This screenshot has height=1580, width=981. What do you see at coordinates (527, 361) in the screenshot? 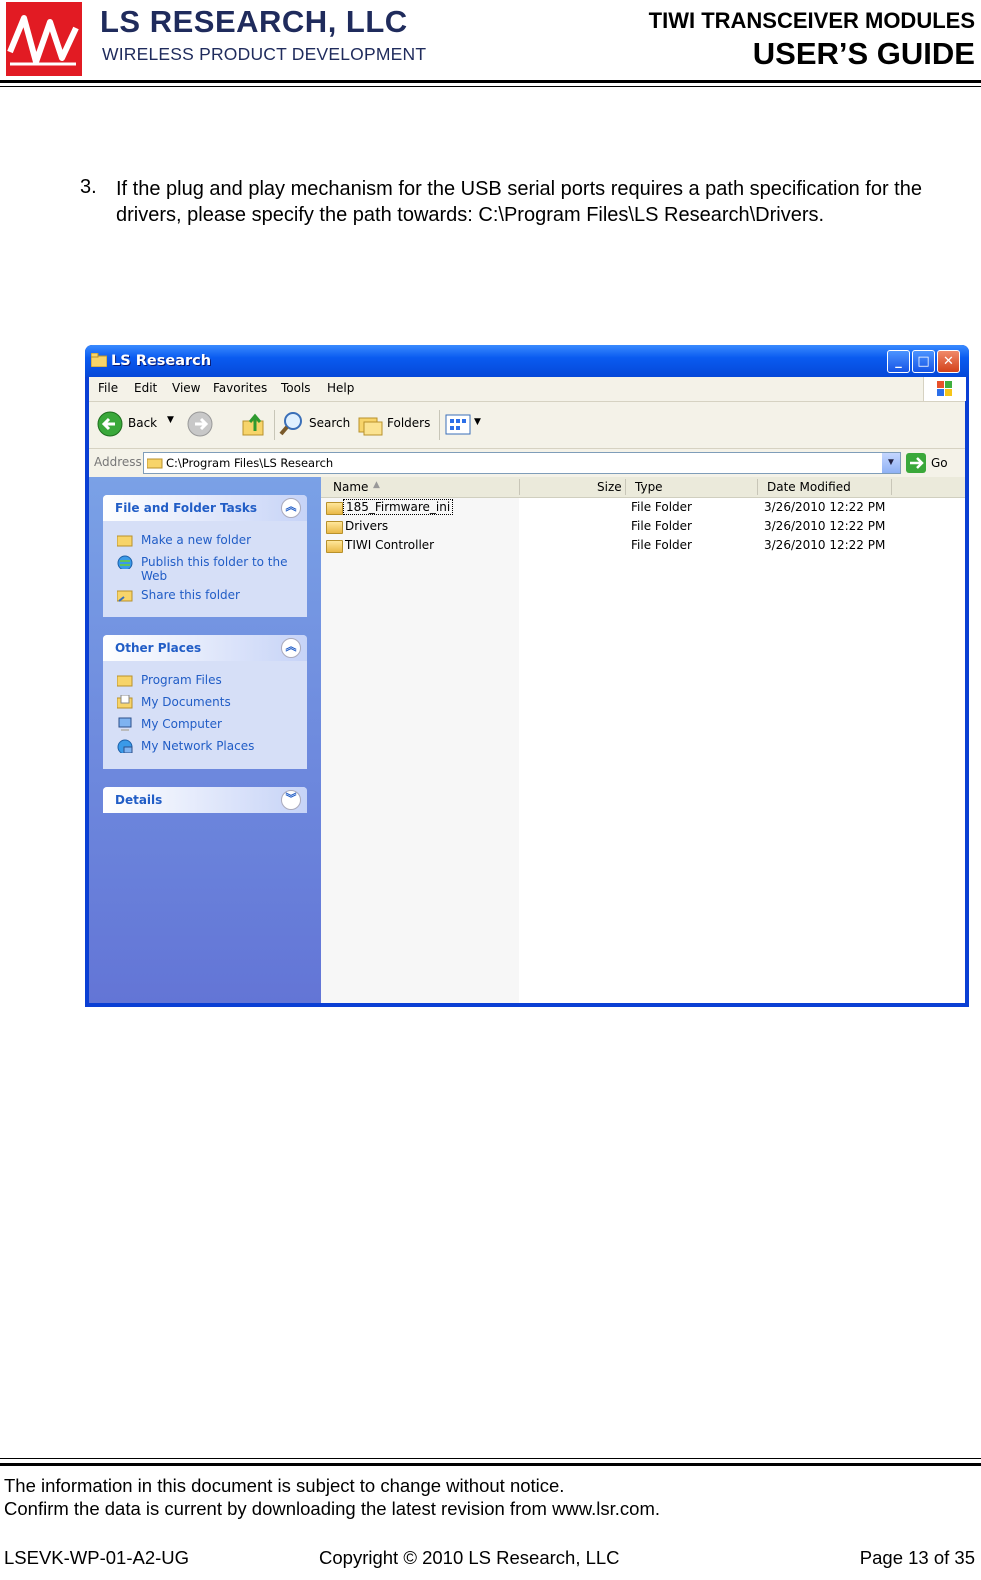
I see `window-titlebar: LS Research _ □ ✕` at bounding box center [527, 361].